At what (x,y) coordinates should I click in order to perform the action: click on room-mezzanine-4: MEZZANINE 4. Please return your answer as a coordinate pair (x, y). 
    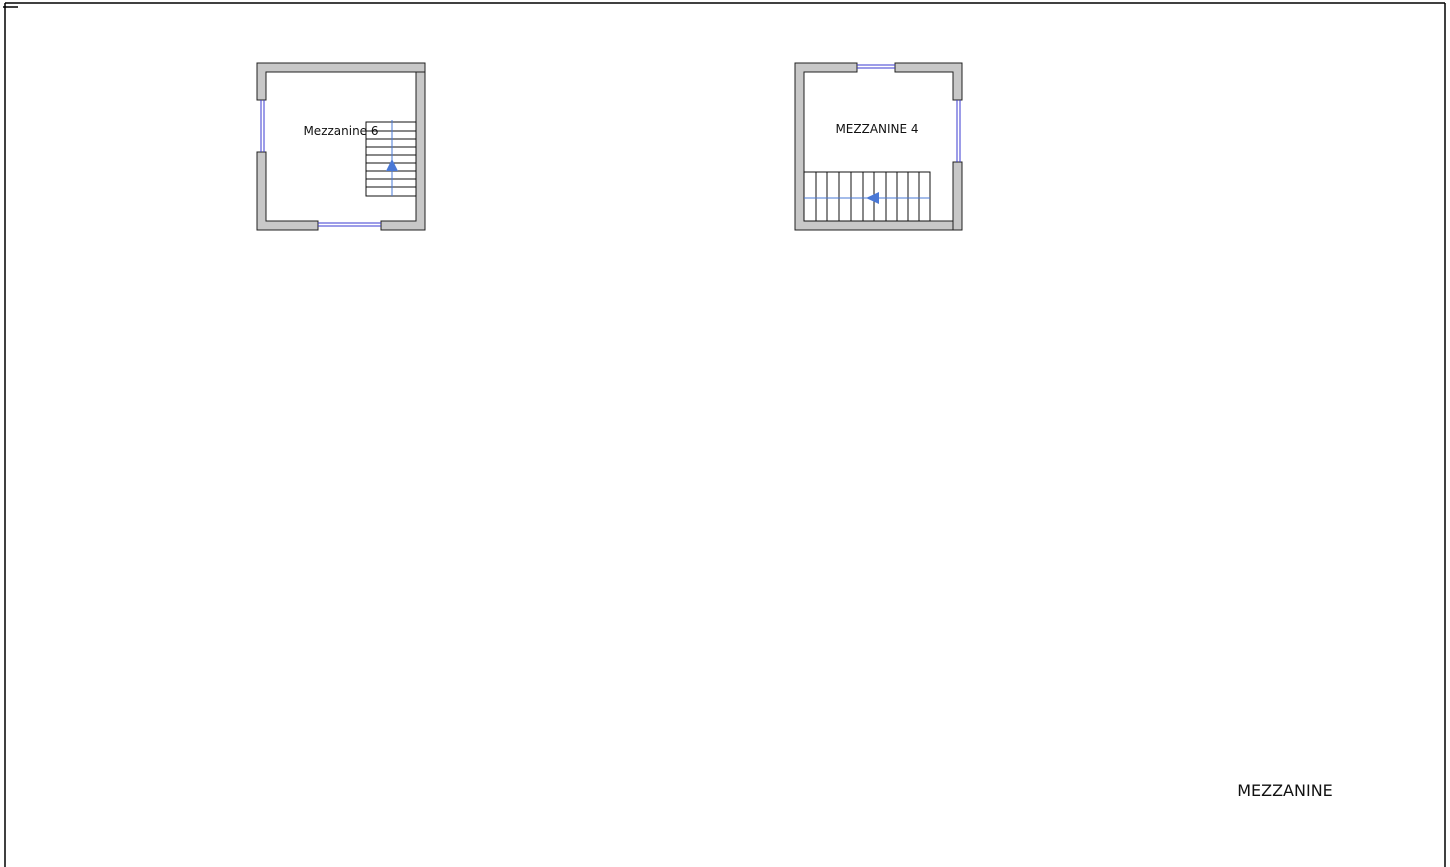
    Looking at the image, I should click on (878, 146).